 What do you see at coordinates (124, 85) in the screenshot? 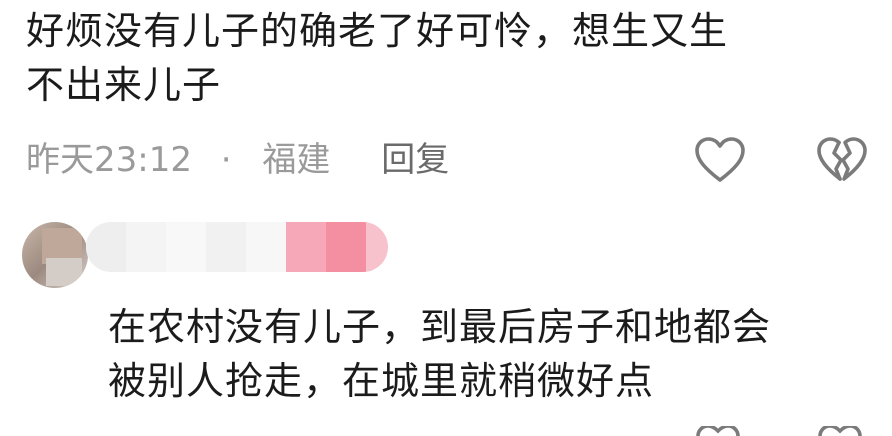
I see `comment-1-line-2: 不出来儿子` at bounding box center [124, 85].